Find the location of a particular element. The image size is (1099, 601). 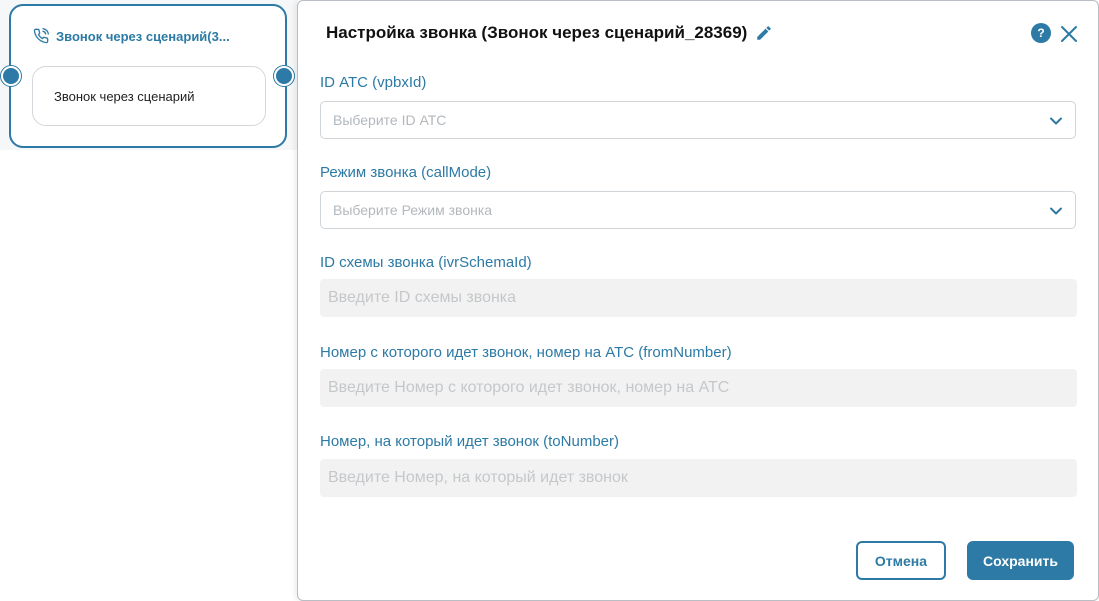

vpbx-id-label: ID АТС (vpbxId) is located at coordinates (373, 82).